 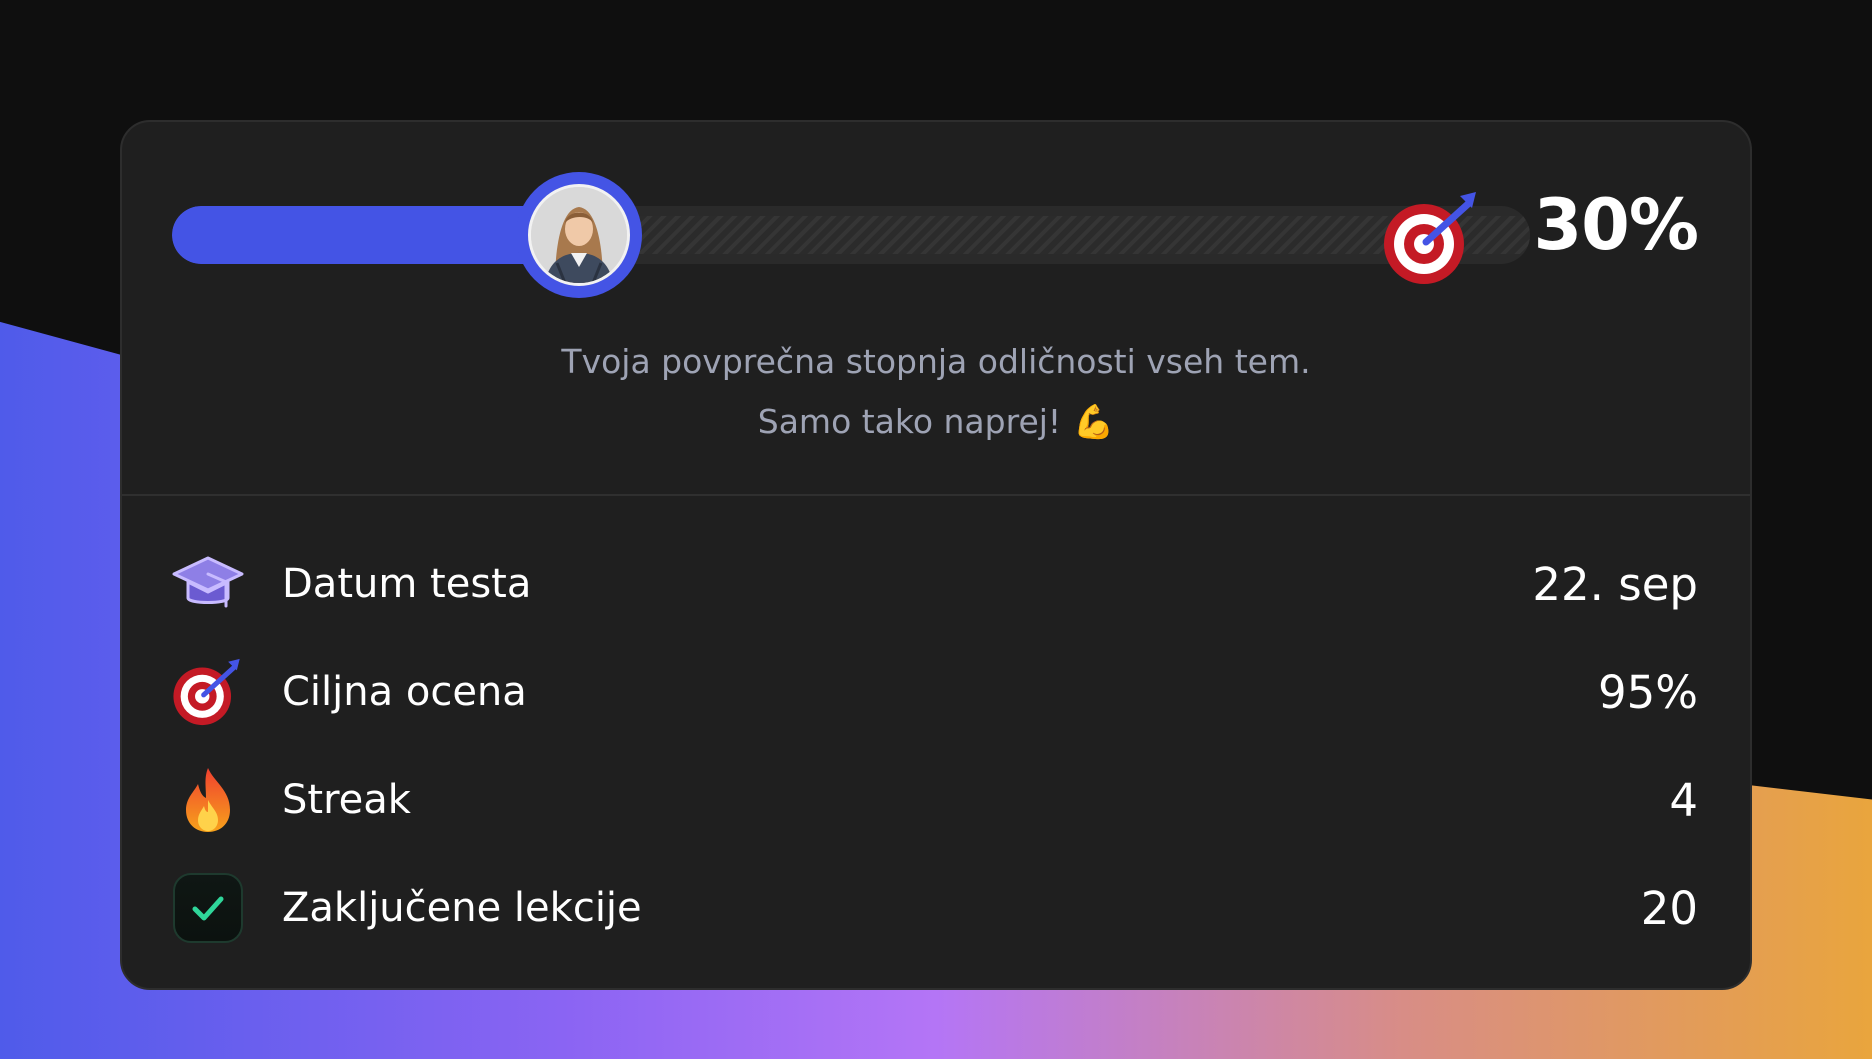 I want to click on stat-row-test-date: Datum testa 22. sep, so click(x=935, y=584).